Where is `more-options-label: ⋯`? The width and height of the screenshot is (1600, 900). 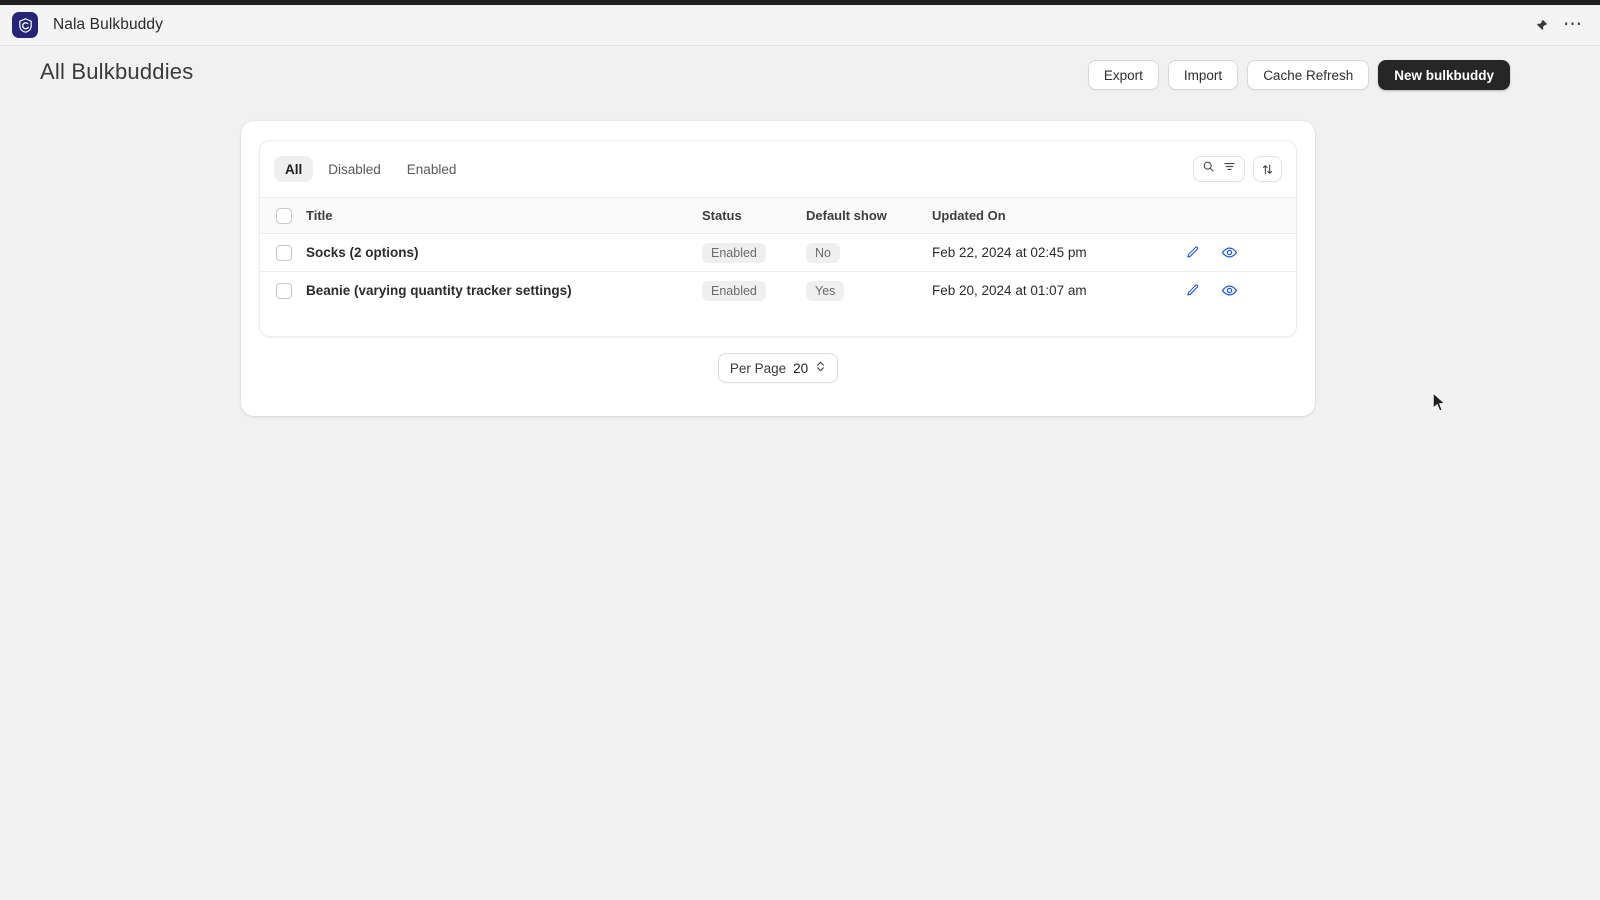
more-options-label: ⋯ is located at coordinates (1573, 24).